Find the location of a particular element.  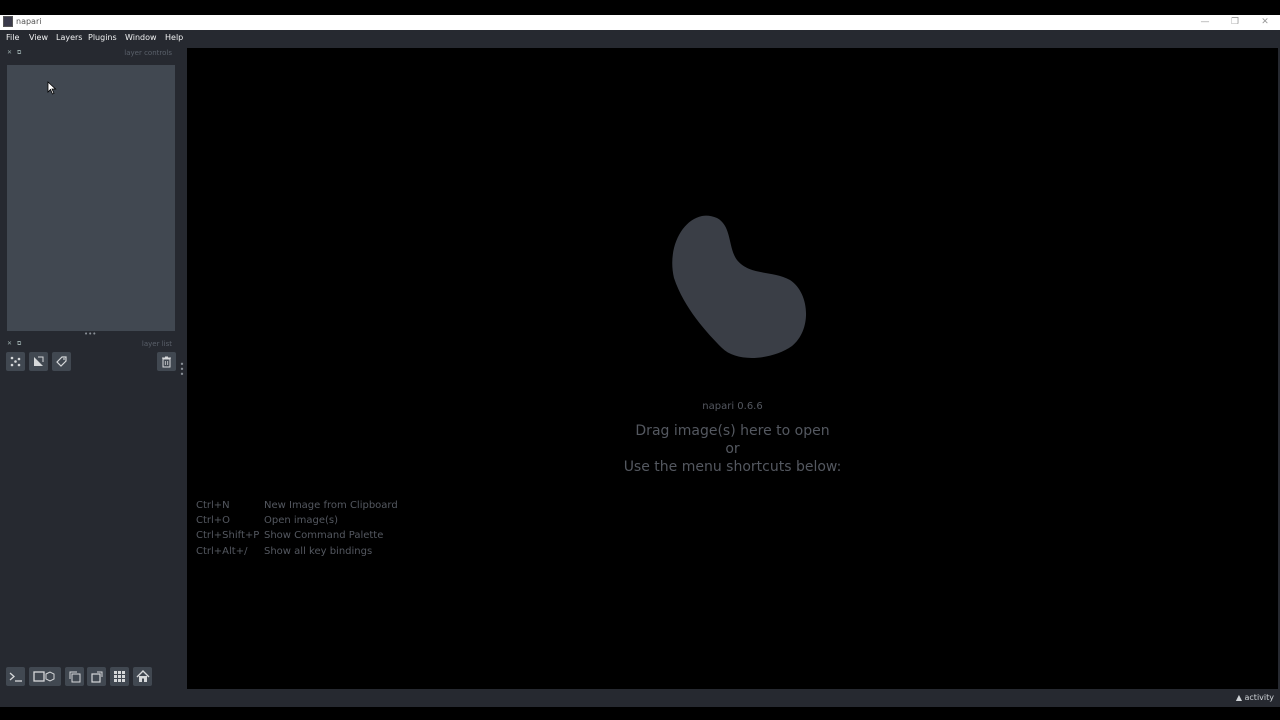

new-shapes-layer-button is located at coordinates (38, 361).